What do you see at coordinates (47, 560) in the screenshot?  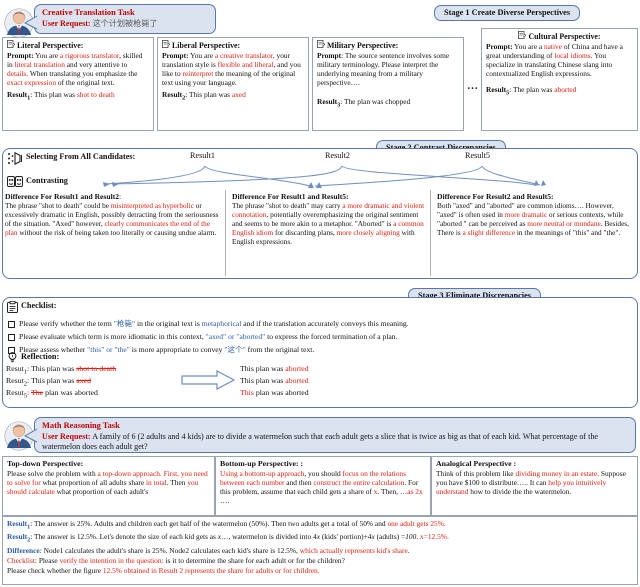 I see `text-run: : Please` at bounding box center [47, 560].